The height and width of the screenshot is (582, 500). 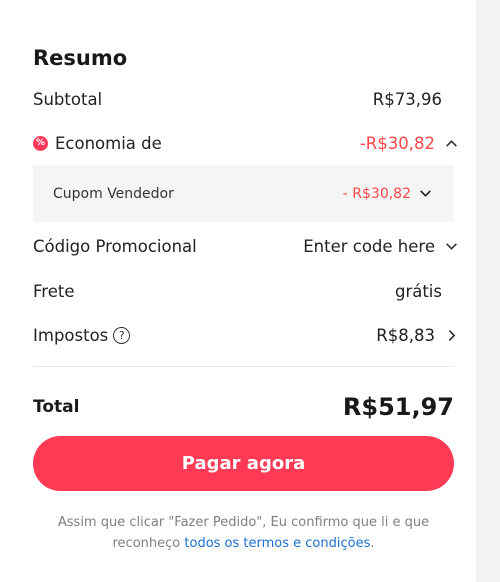 I want to click on savings-value-group: -R$30,82, so click(x=410, y=143).